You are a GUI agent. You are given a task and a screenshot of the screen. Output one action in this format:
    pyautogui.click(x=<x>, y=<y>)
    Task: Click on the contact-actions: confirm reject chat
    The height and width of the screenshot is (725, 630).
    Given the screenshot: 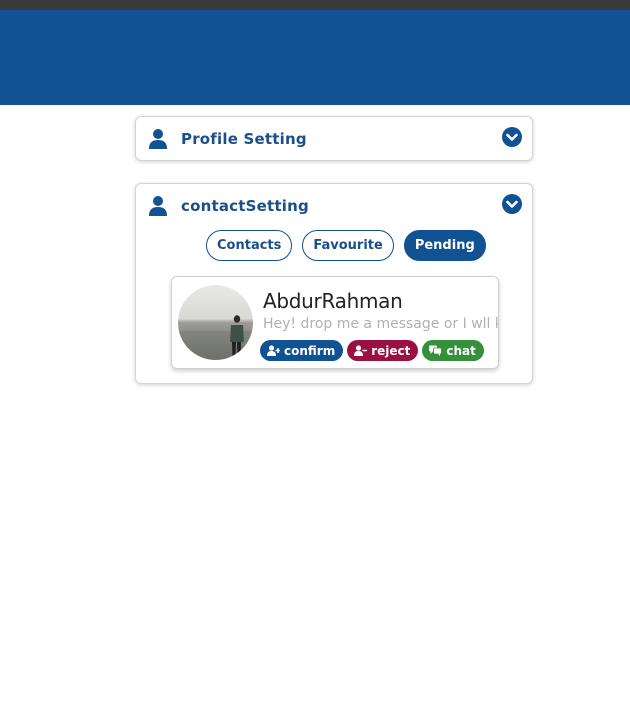 What is the action you would take?
    pyautogui.click(x=372, y=350)
    